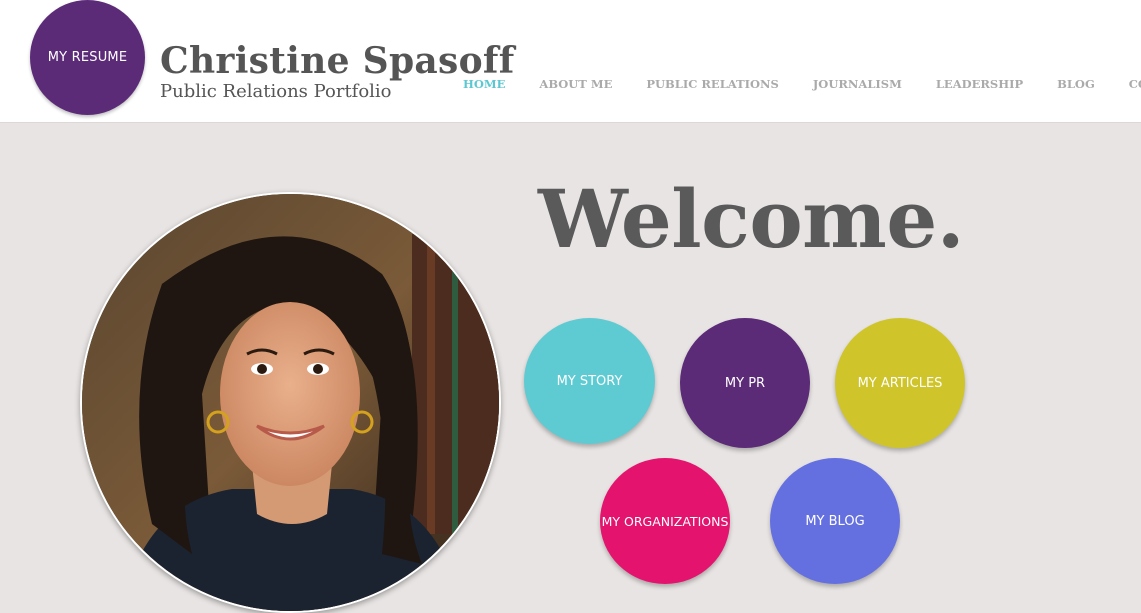 The height and width of the screenshot is (613, 1141). Describe the element at coordinates (575, 84) in the screenshot. I see `nav-item-about-me: ABOUT ME` at that location.